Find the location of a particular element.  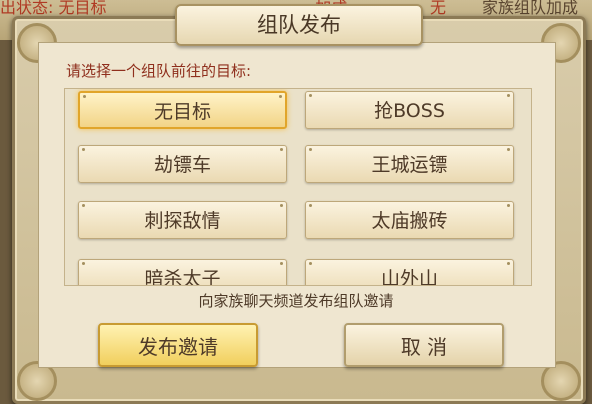

publish-invite-button: 发布邀请 is located at coordinates (178, 345).